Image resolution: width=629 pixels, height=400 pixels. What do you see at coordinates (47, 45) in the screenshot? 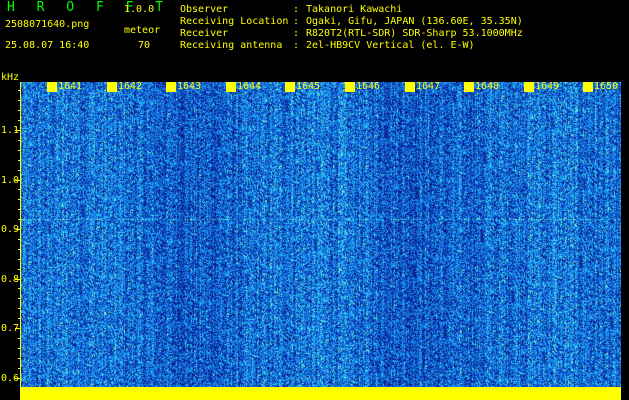
I see `datetime: 25.08.07 16:40` at bounding box center [47, 45].